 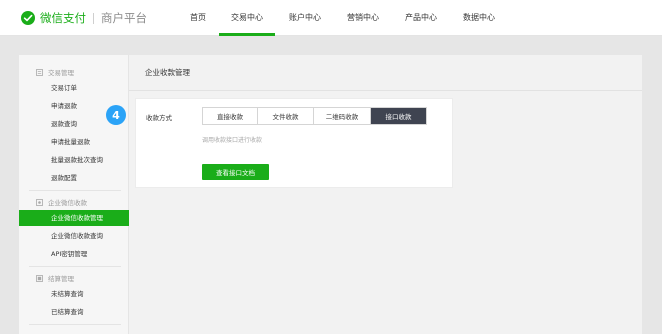 I want to click on wecom-icon, so click(x=39, y=202).